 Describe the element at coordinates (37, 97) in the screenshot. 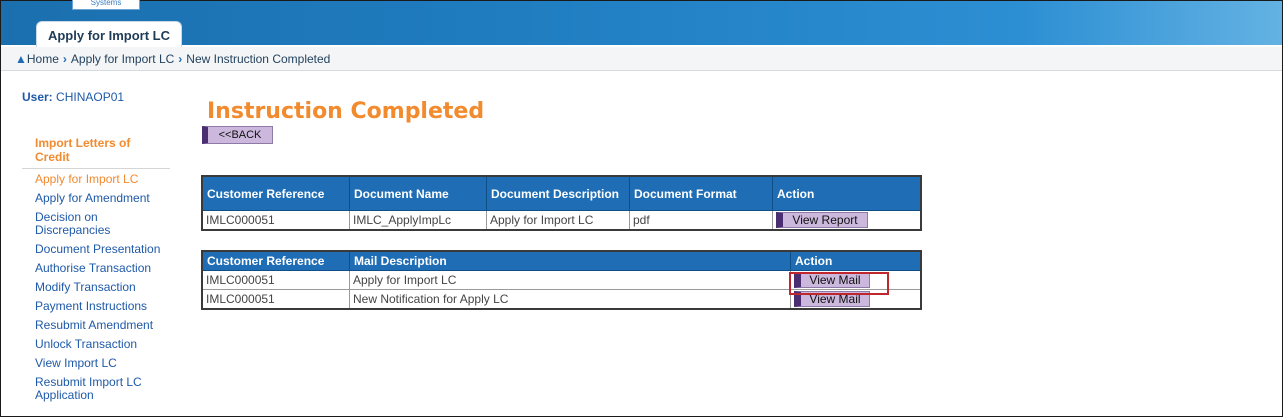

I see `user-label: User:` at that location.